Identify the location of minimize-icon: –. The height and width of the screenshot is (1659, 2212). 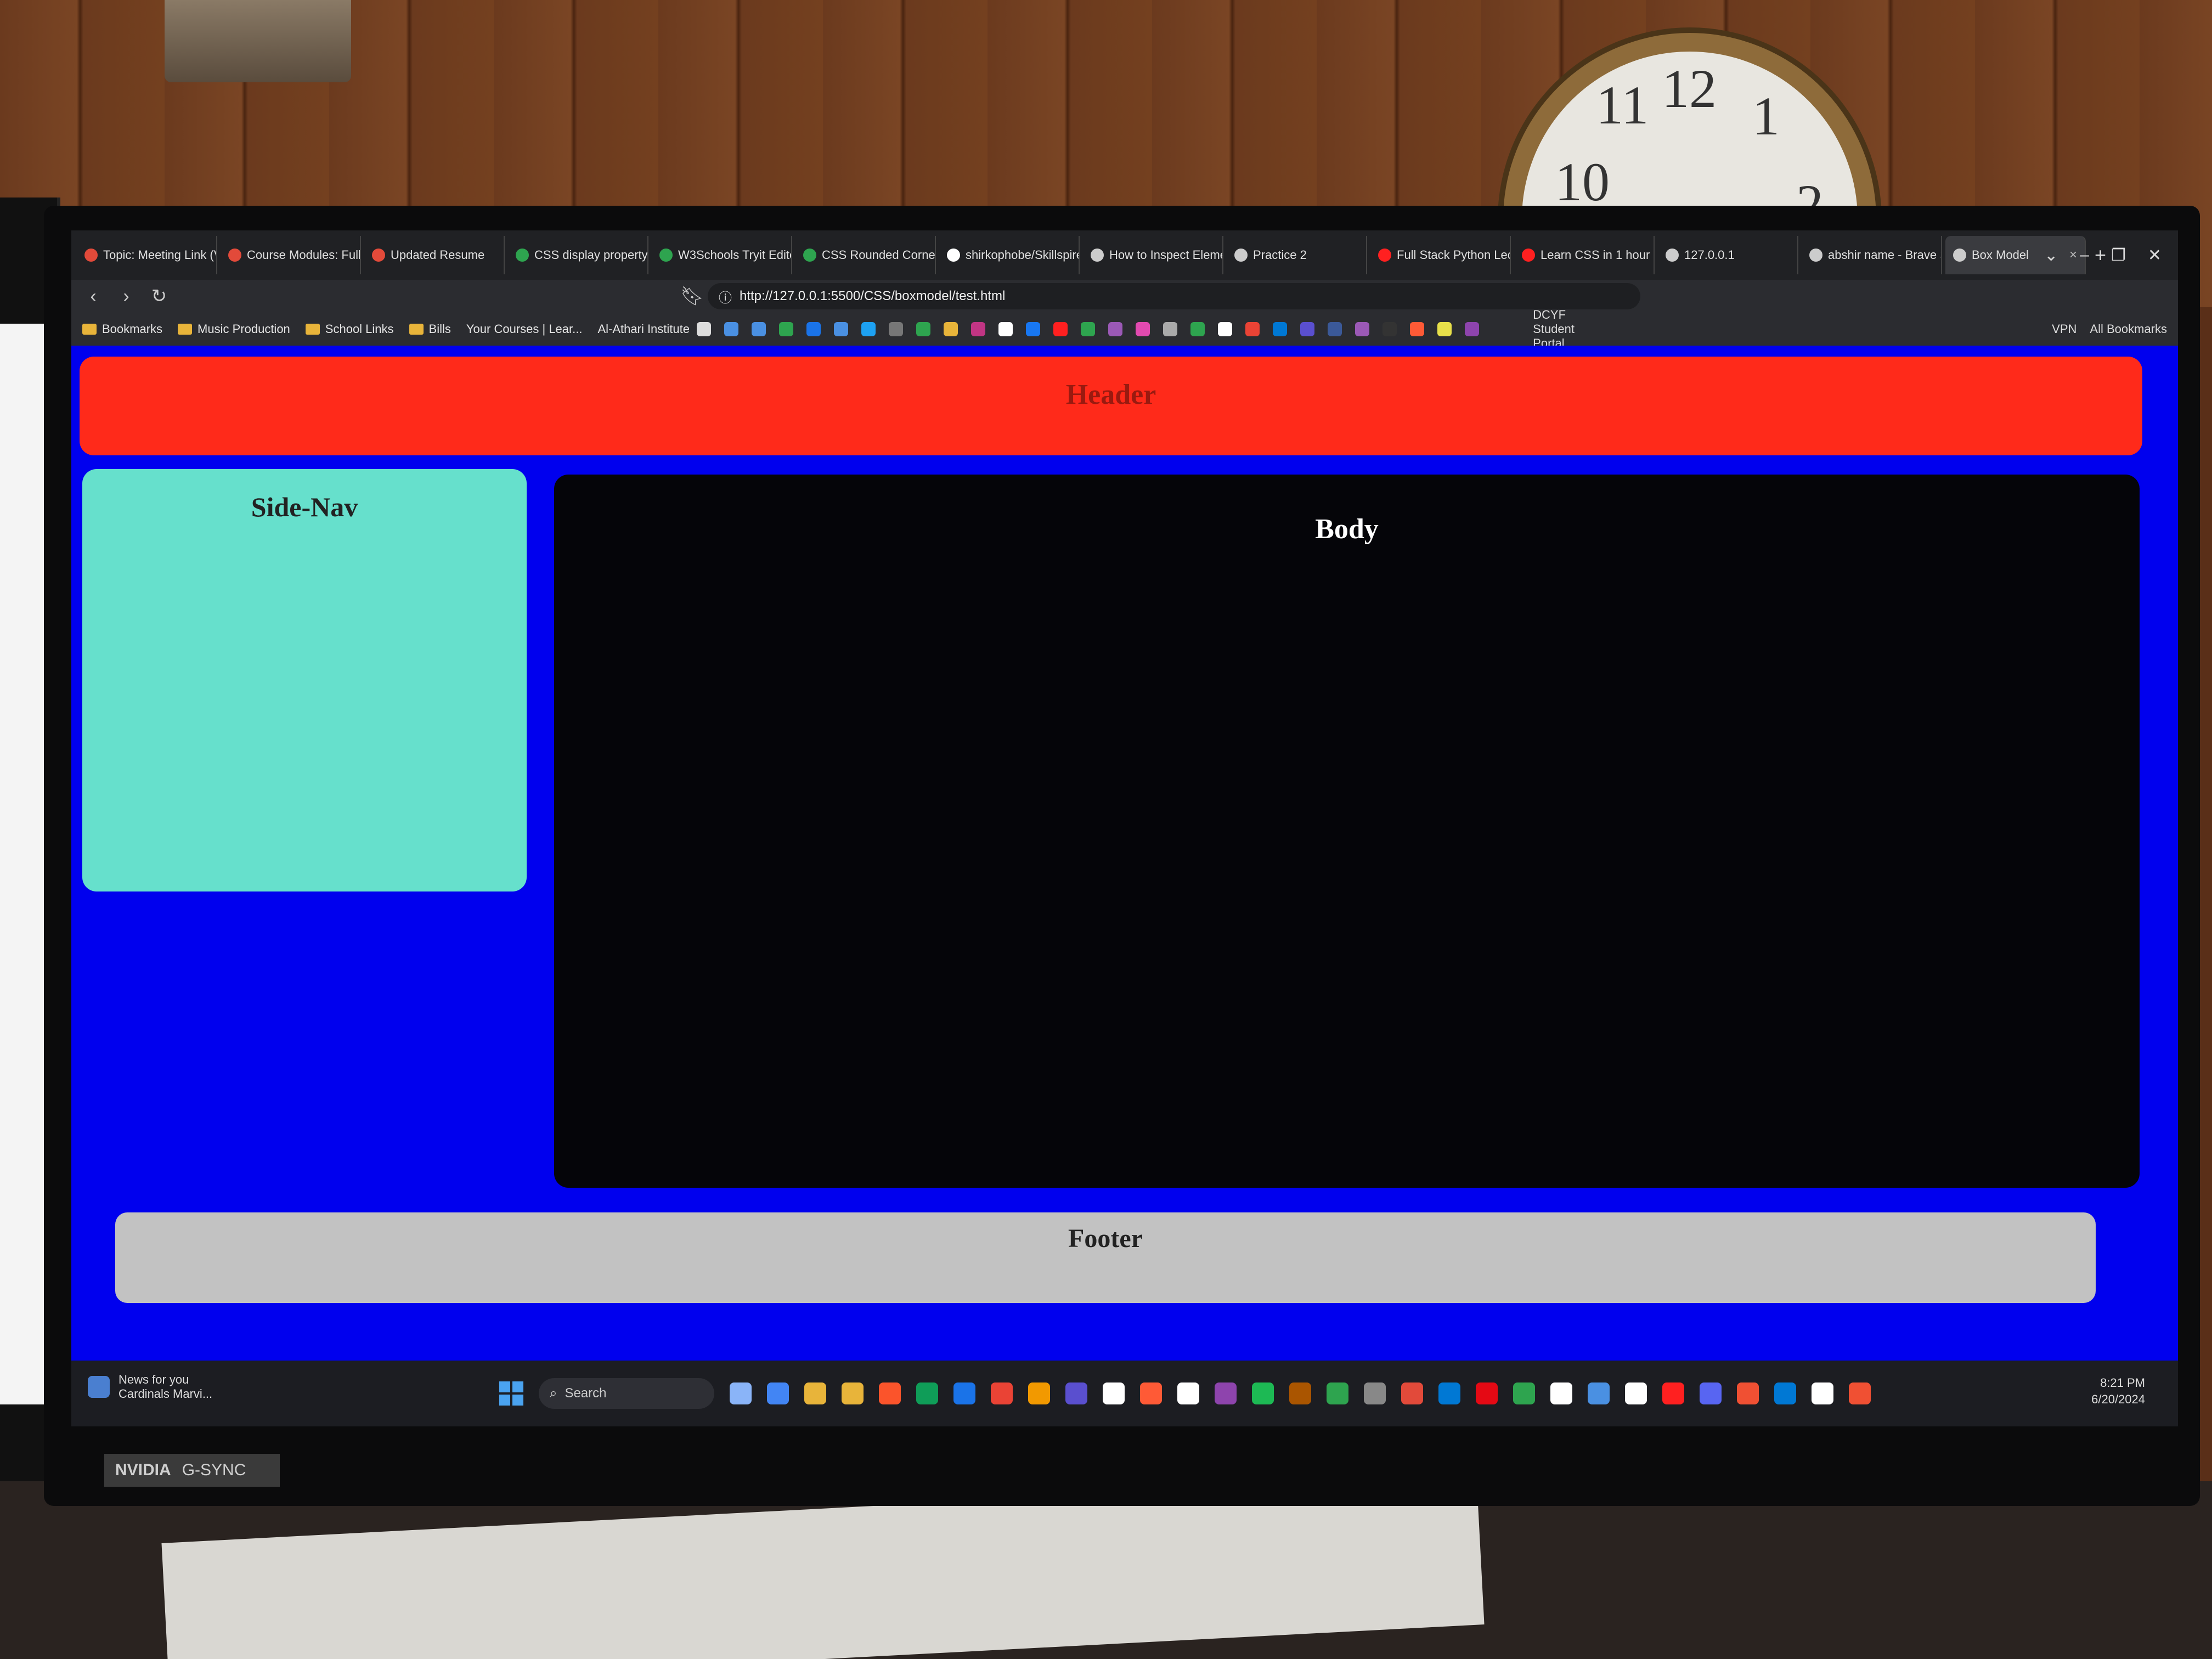
(2084, 255).